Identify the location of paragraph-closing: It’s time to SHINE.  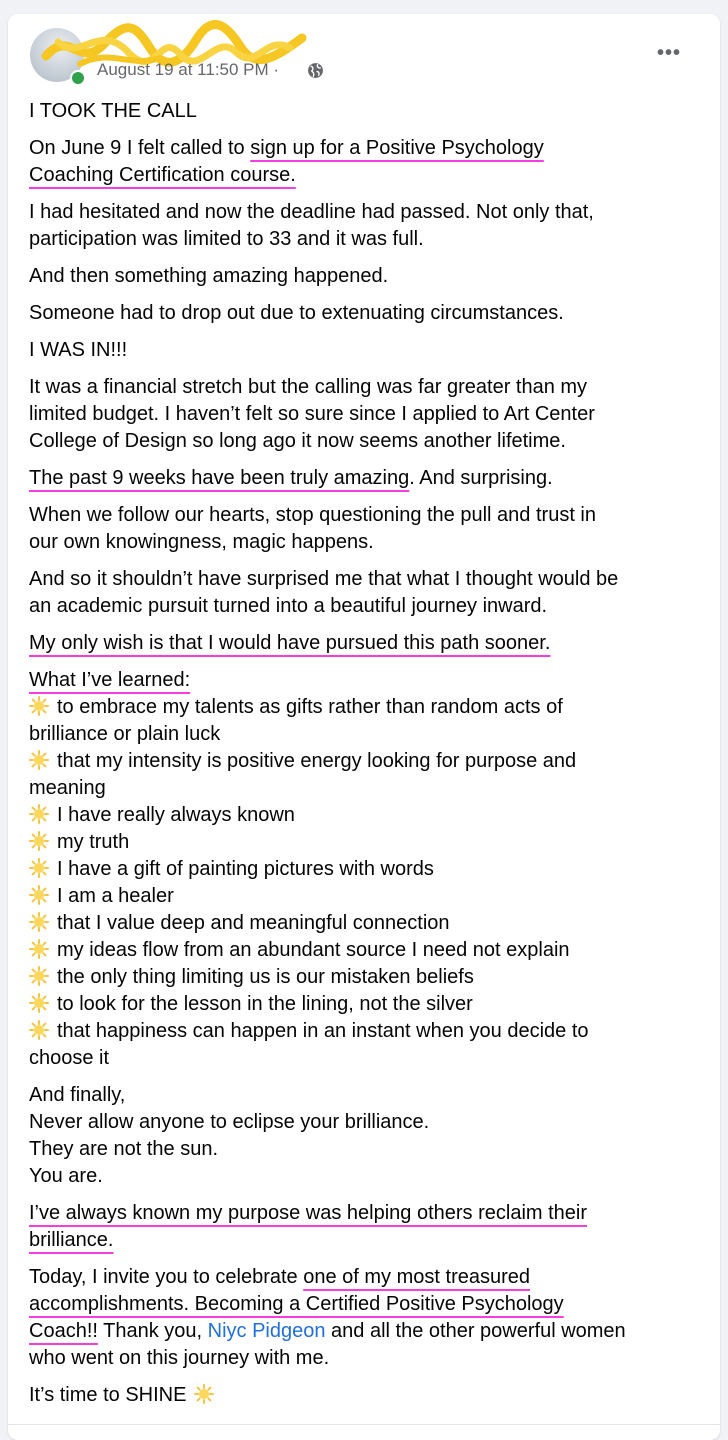
(365, 1395).